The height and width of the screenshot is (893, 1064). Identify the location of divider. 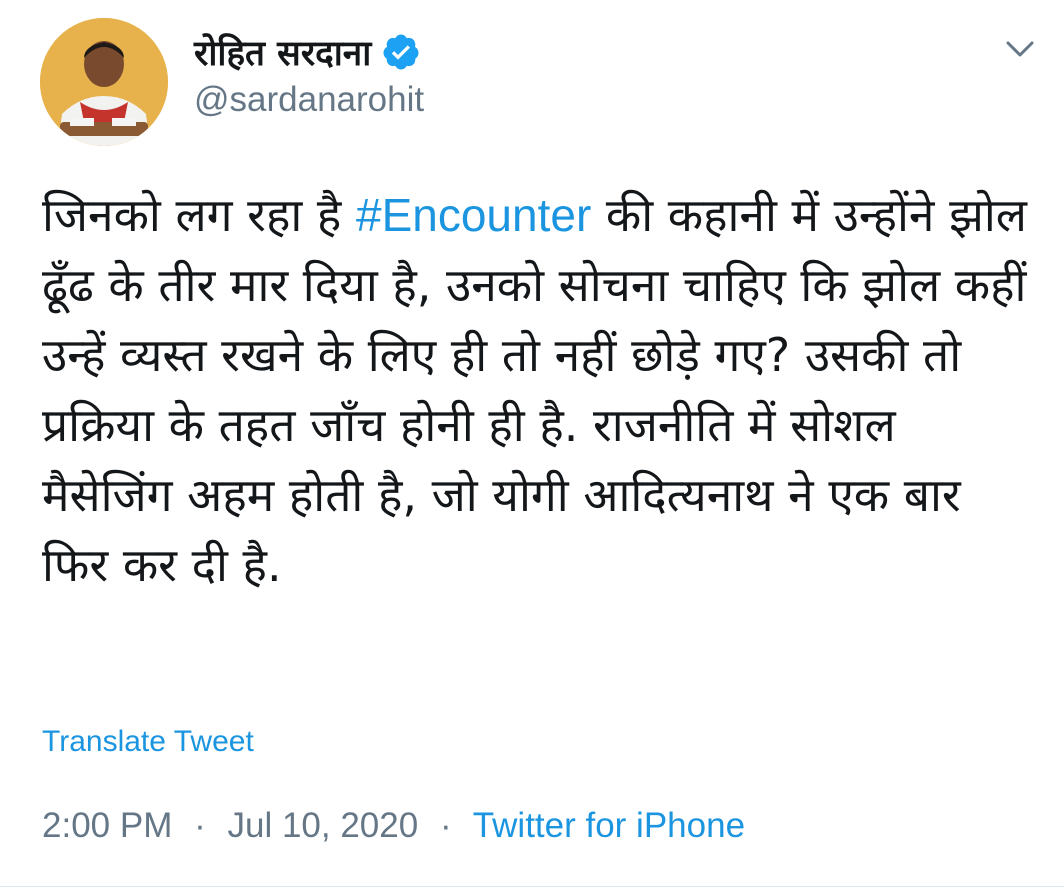
(532, 886).